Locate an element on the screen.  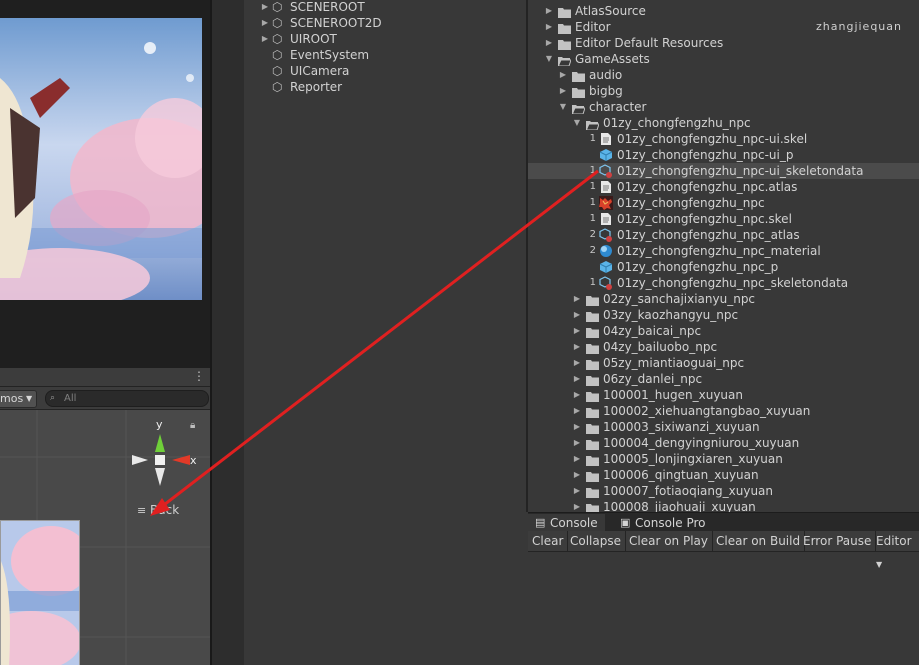
skeleton-data-icon is located at coordinates (606, 171).